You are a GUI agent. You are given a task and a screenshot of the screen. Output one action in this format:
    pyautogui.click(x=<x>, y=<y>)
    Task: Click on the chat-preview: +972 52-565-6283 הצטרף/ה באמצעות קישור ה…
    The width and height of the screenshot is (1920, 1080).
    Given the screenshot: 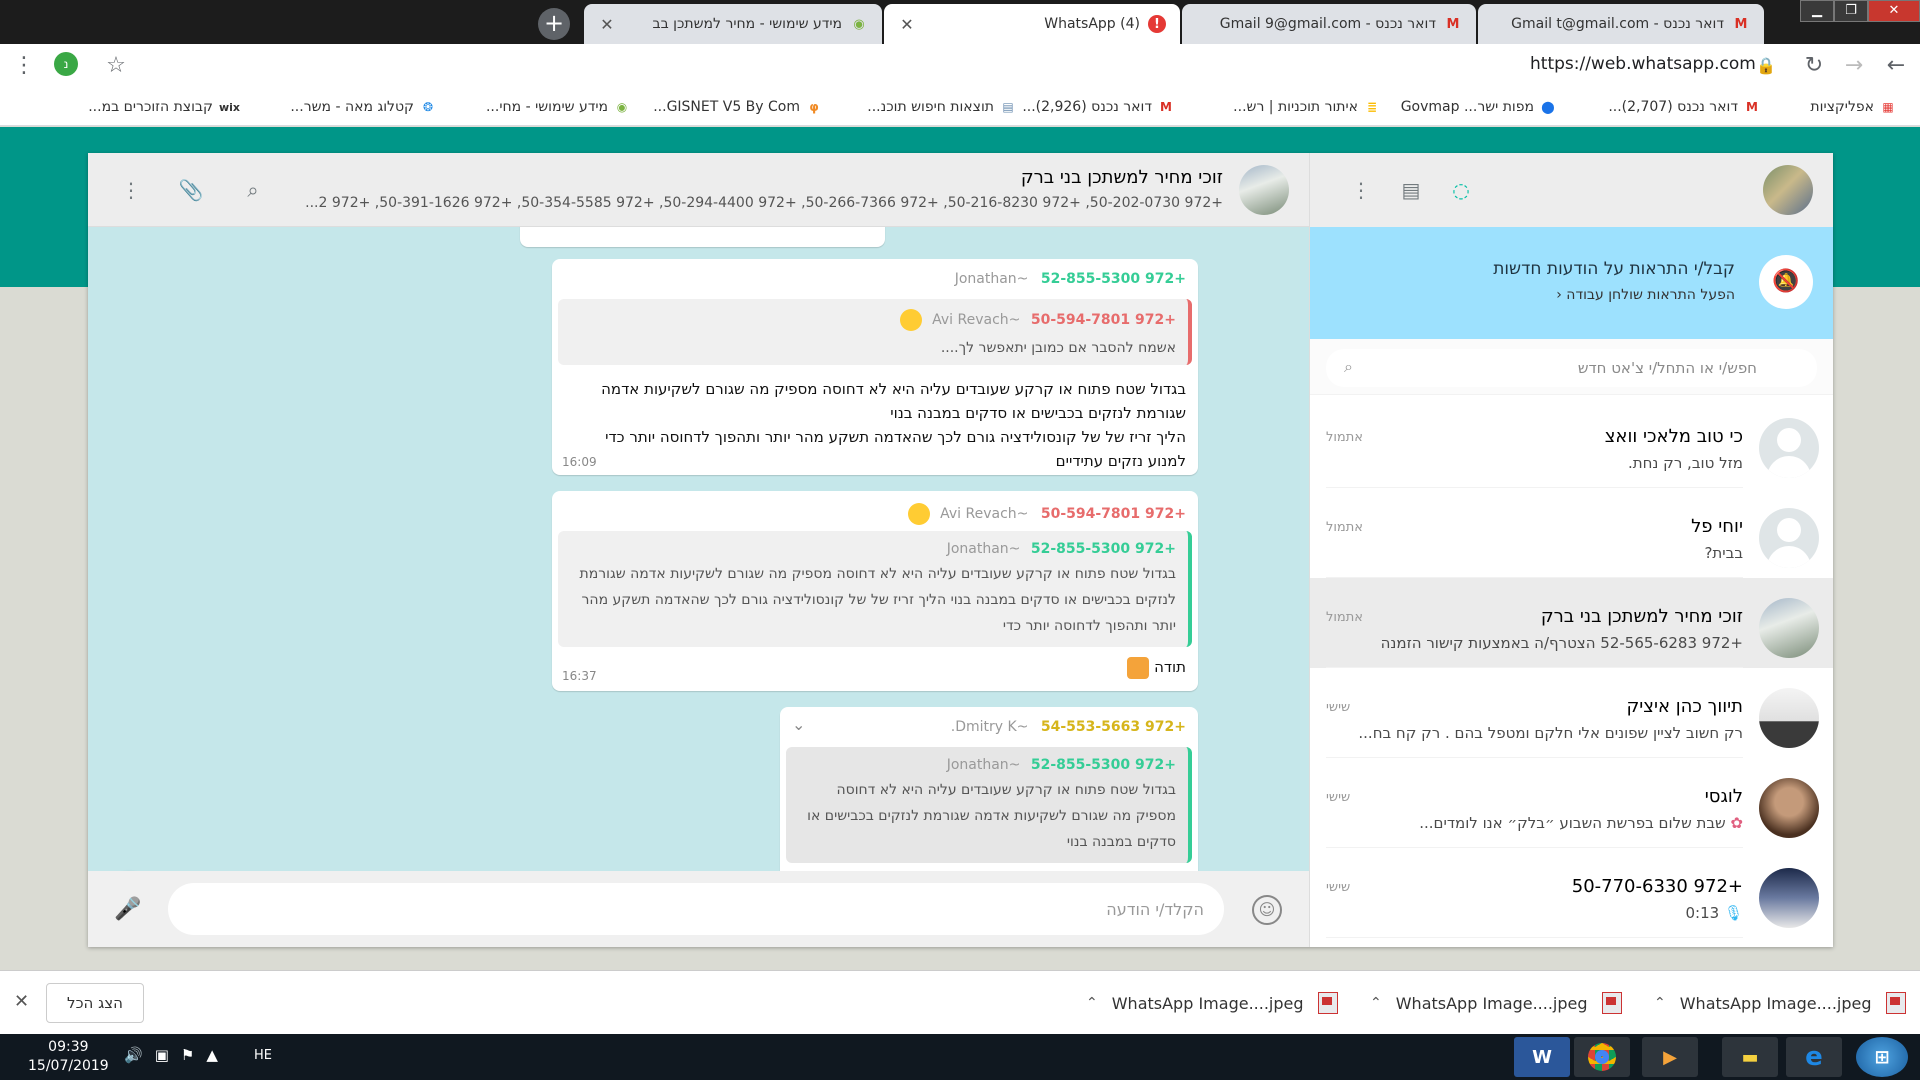 What is the action you would take?
    pyautogui.click(x=1561, y=643)
    